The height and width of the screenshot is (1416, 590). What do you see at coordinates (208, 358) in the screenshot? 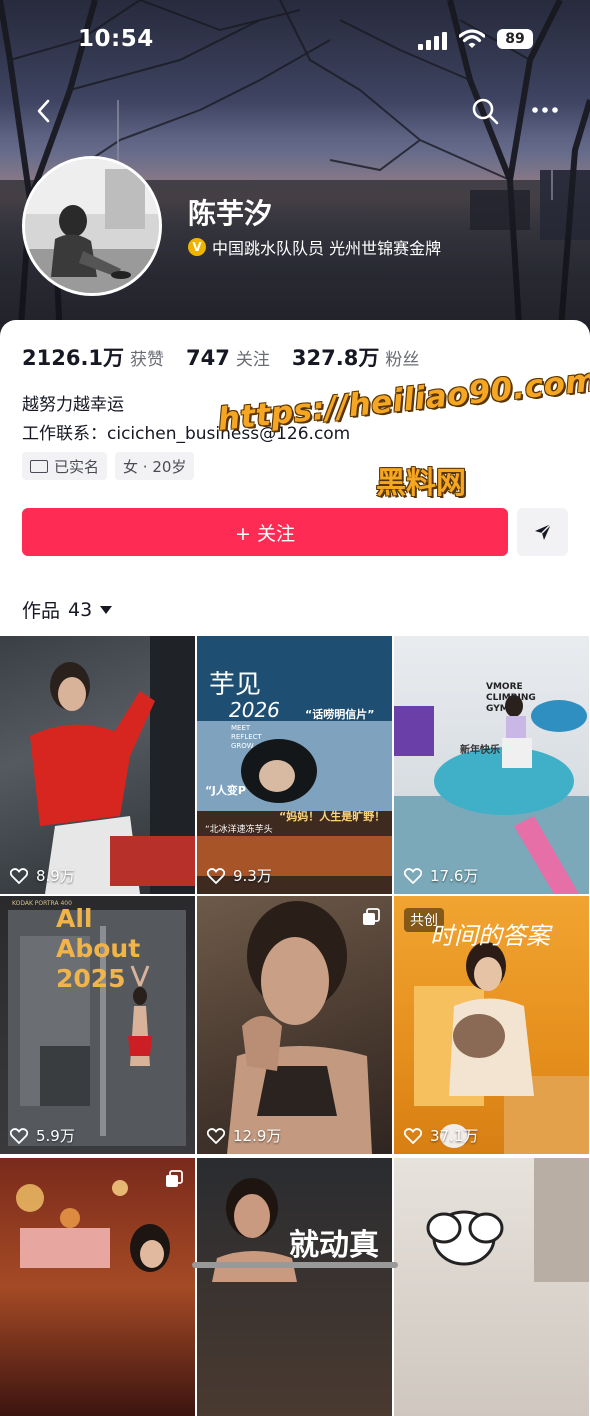
I see `stat-value: 747` at bounding box center [208, 358].